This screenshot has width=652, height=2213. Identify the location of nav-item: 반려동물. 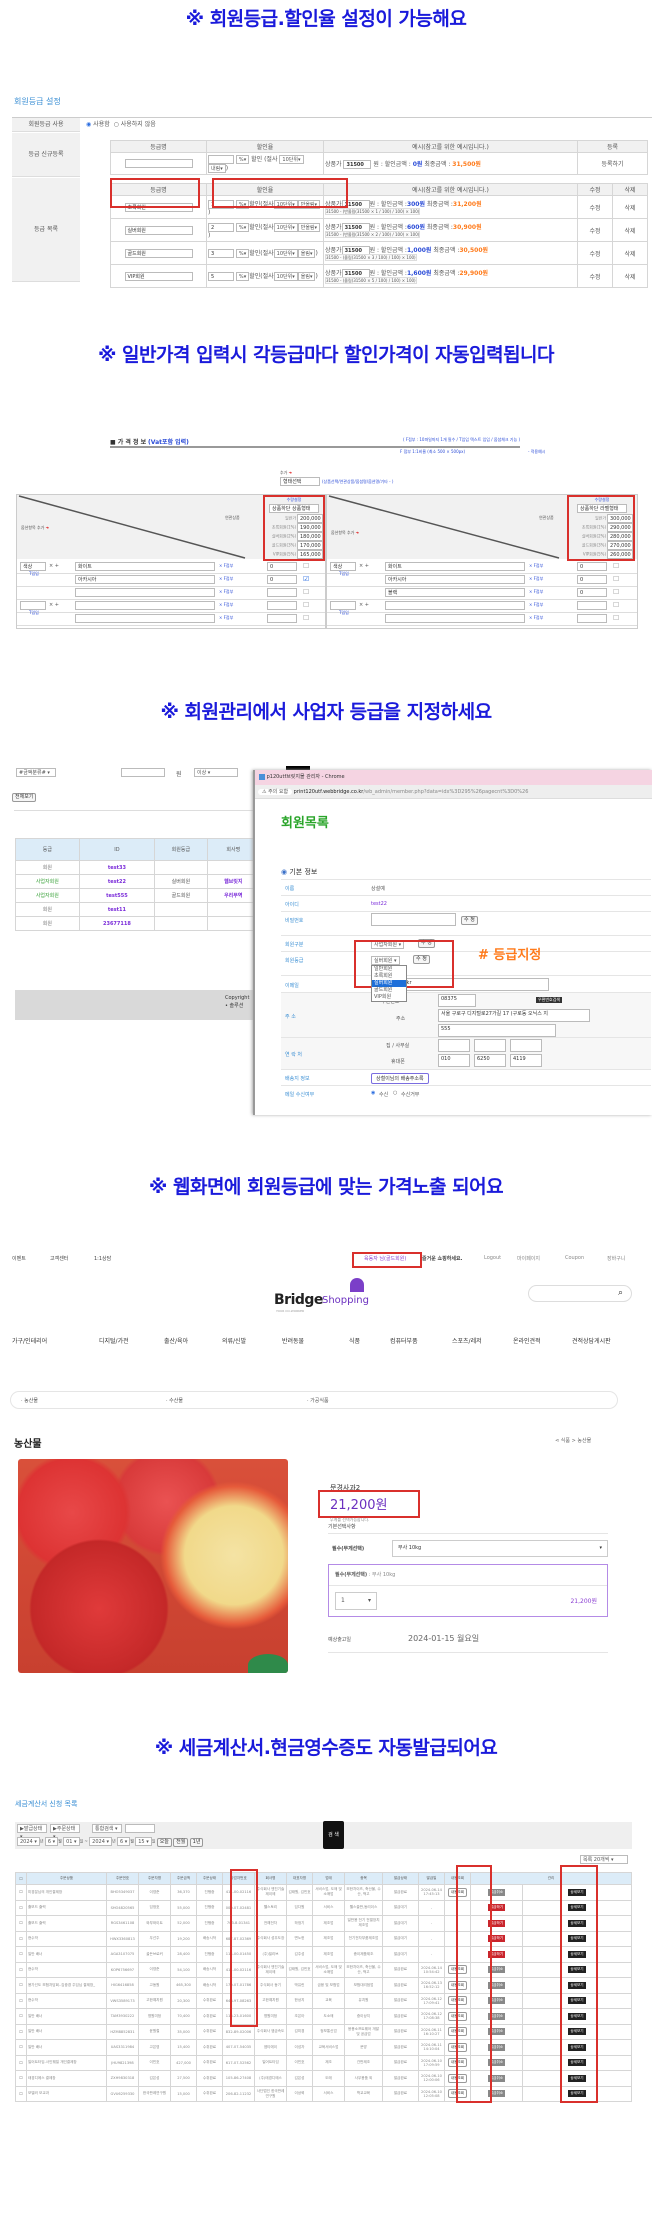
(293, 1340).